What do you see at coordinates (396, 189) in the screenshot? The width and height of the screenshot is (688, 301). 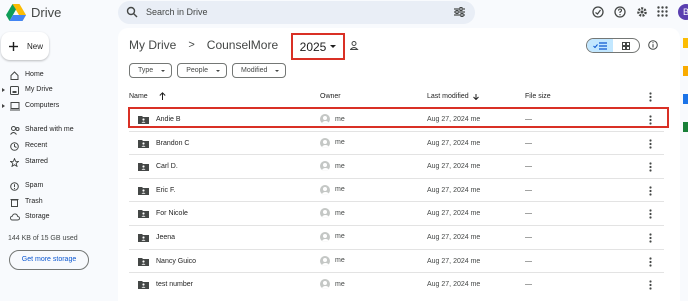 I see `table-row: Eric F. me Aug 27, 2024 me —` at bounding box center [396, 189].